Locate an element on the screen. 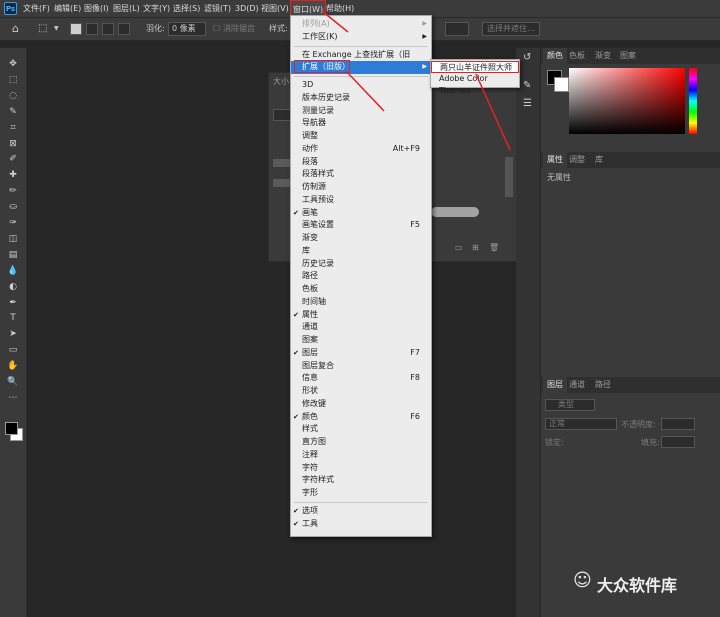  annotation-arrow-extensions is located at coordinates (365, 91).